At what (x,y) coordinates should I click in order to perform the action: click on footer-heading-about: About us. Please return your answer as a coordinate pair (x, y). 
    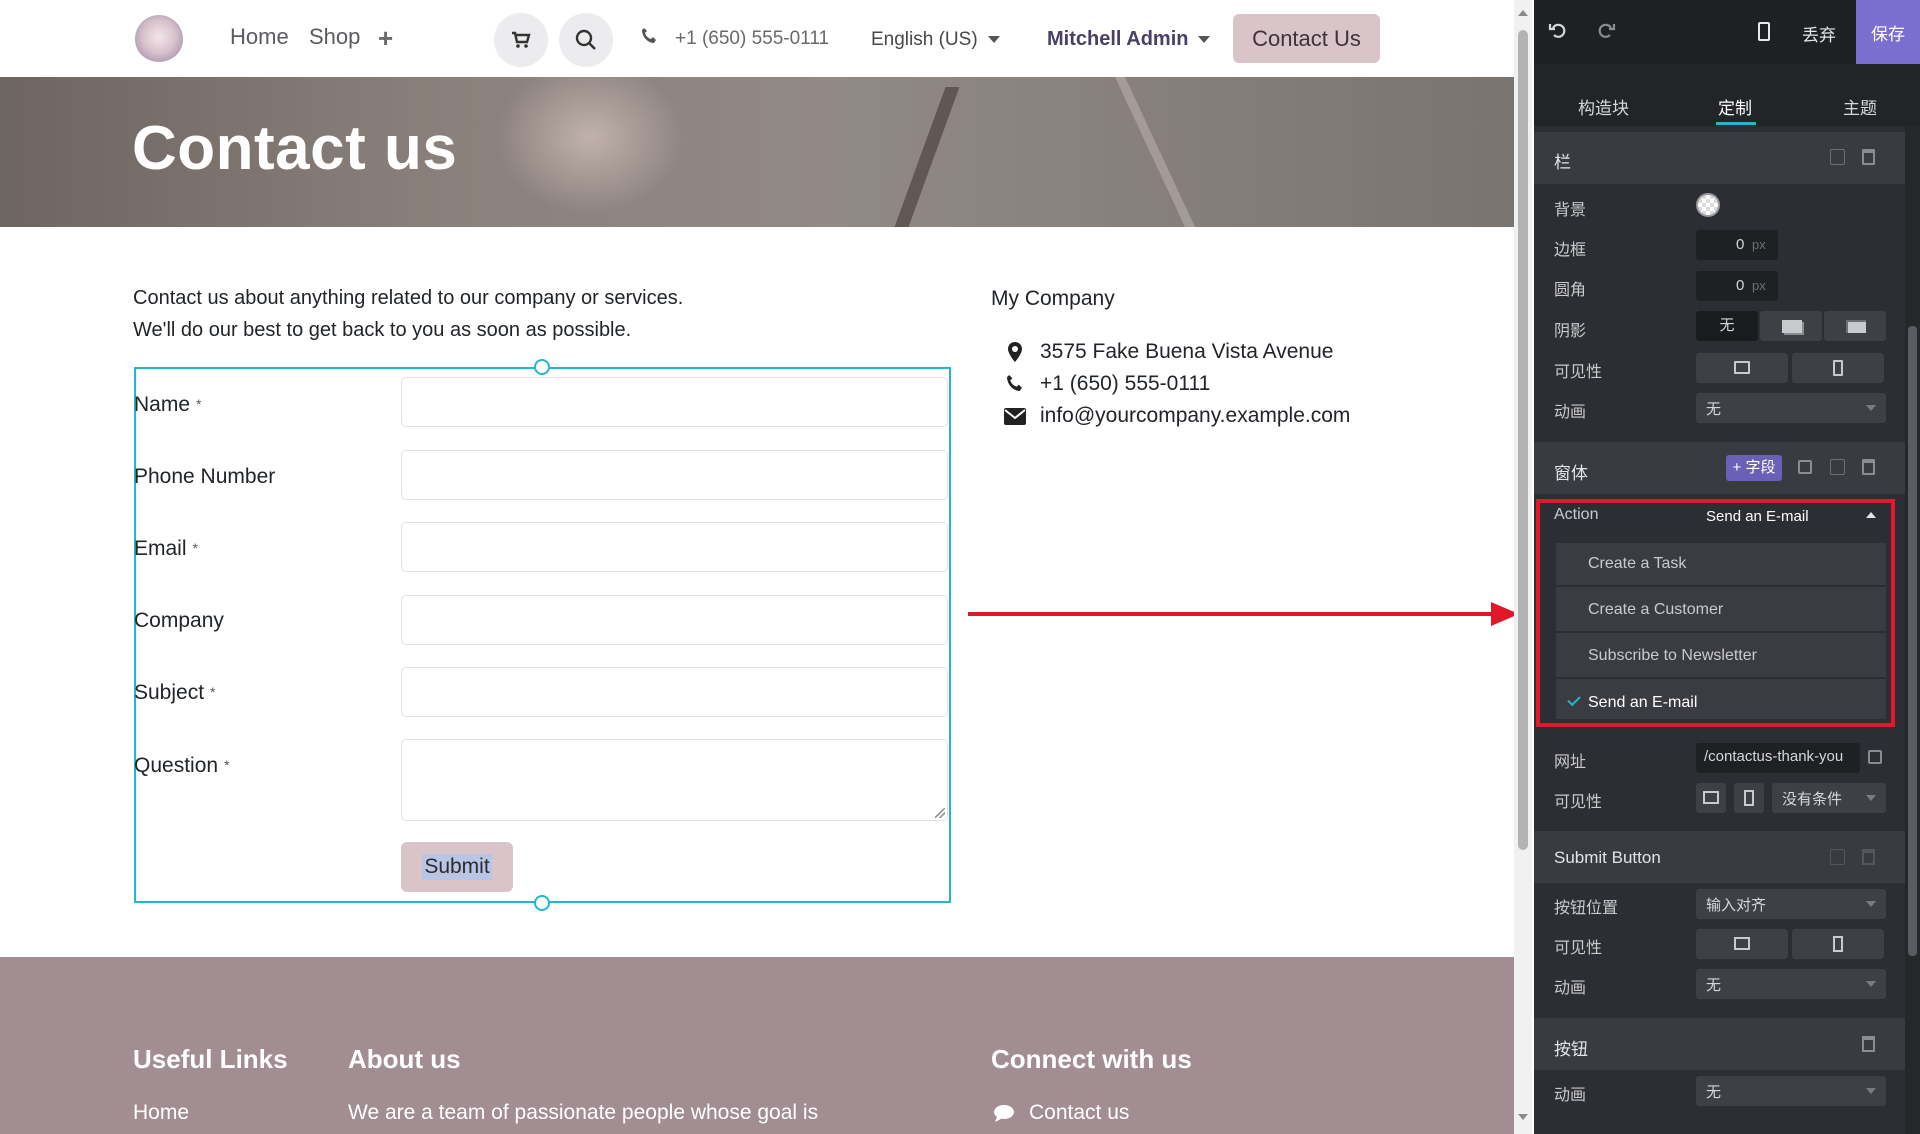
    Looking at the image, I should click on (404, 1059).